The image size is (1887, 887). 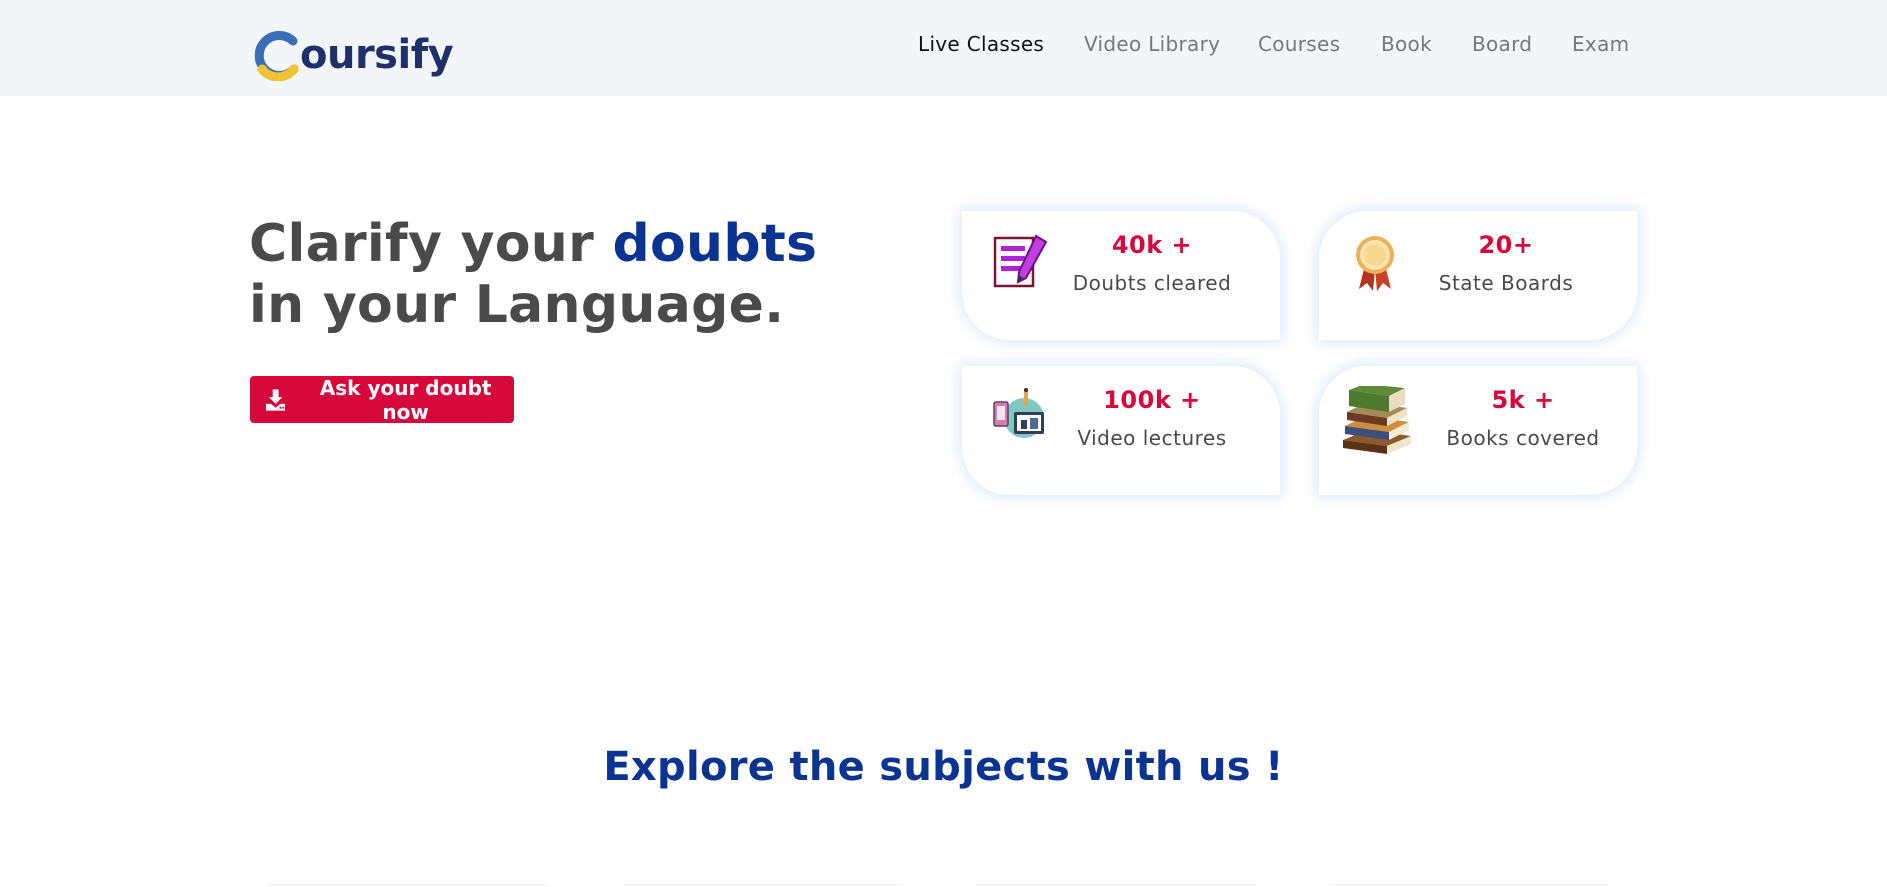 What do you see at coordinates (715, 244) in the screenshot?
I see `hero-title-accent: doubts` at bounding box center [715, 244].